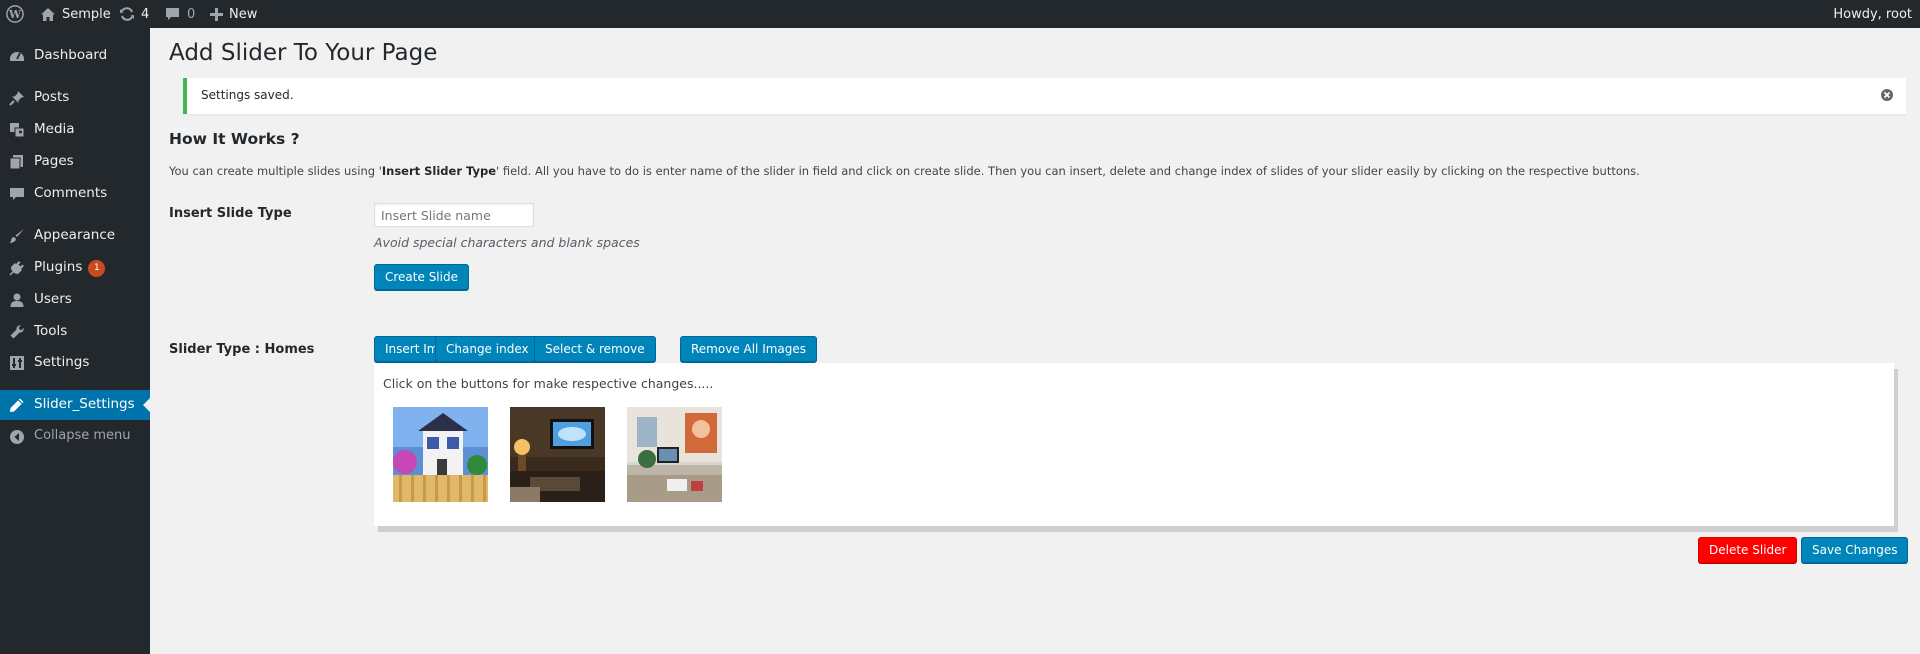  Describe the element at coordinates (17, 56) in the screenshot. I see `dashboard-icon` at that location.